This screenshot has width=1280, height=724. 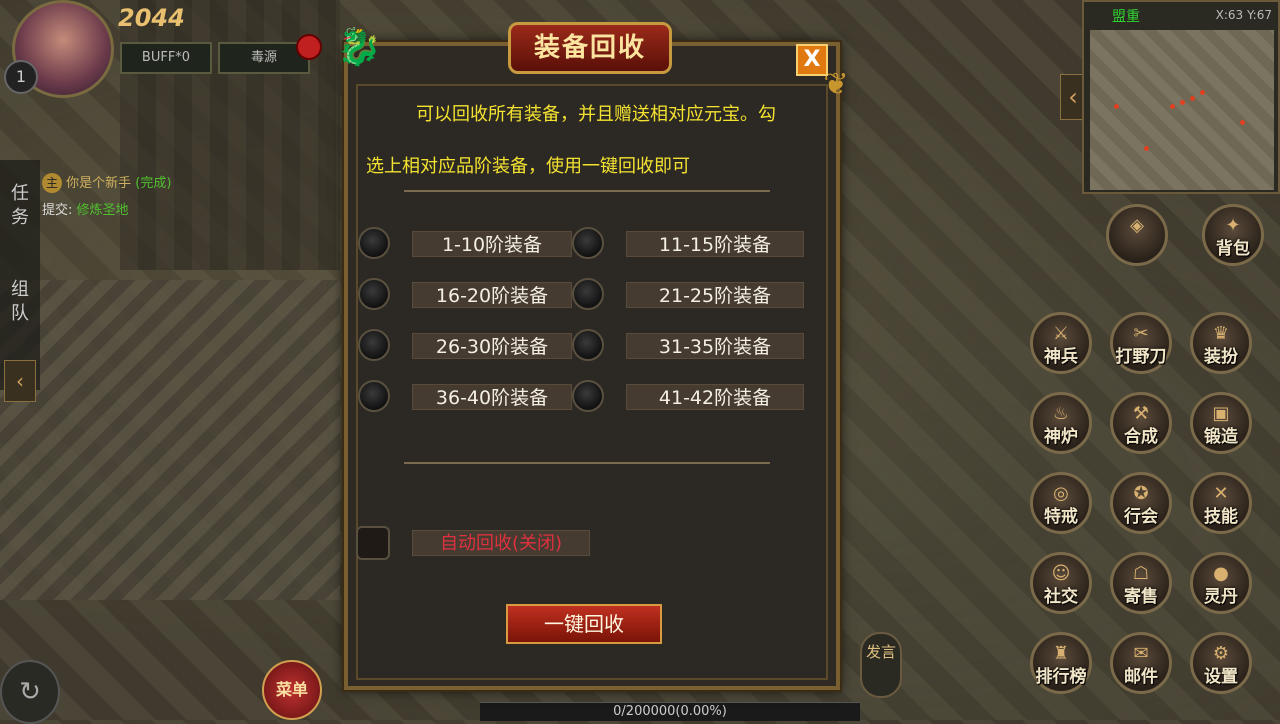 What do you see at coordinates (1141, 413) in the screenshot?
I see `synthesis-icon: ⚒` at bounding box center [1141, 413].